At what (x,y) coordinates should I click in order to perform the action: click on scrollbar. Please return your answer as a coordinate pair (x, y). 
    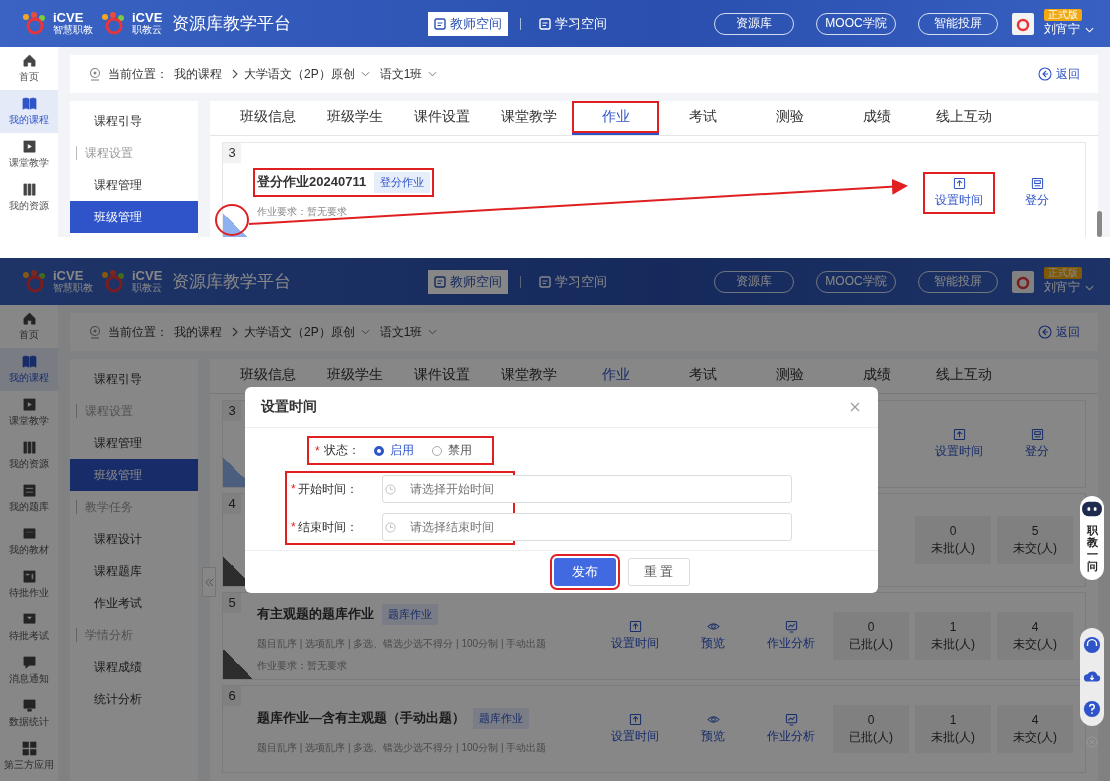
    Looking at the image, I should click on (1099, 224).